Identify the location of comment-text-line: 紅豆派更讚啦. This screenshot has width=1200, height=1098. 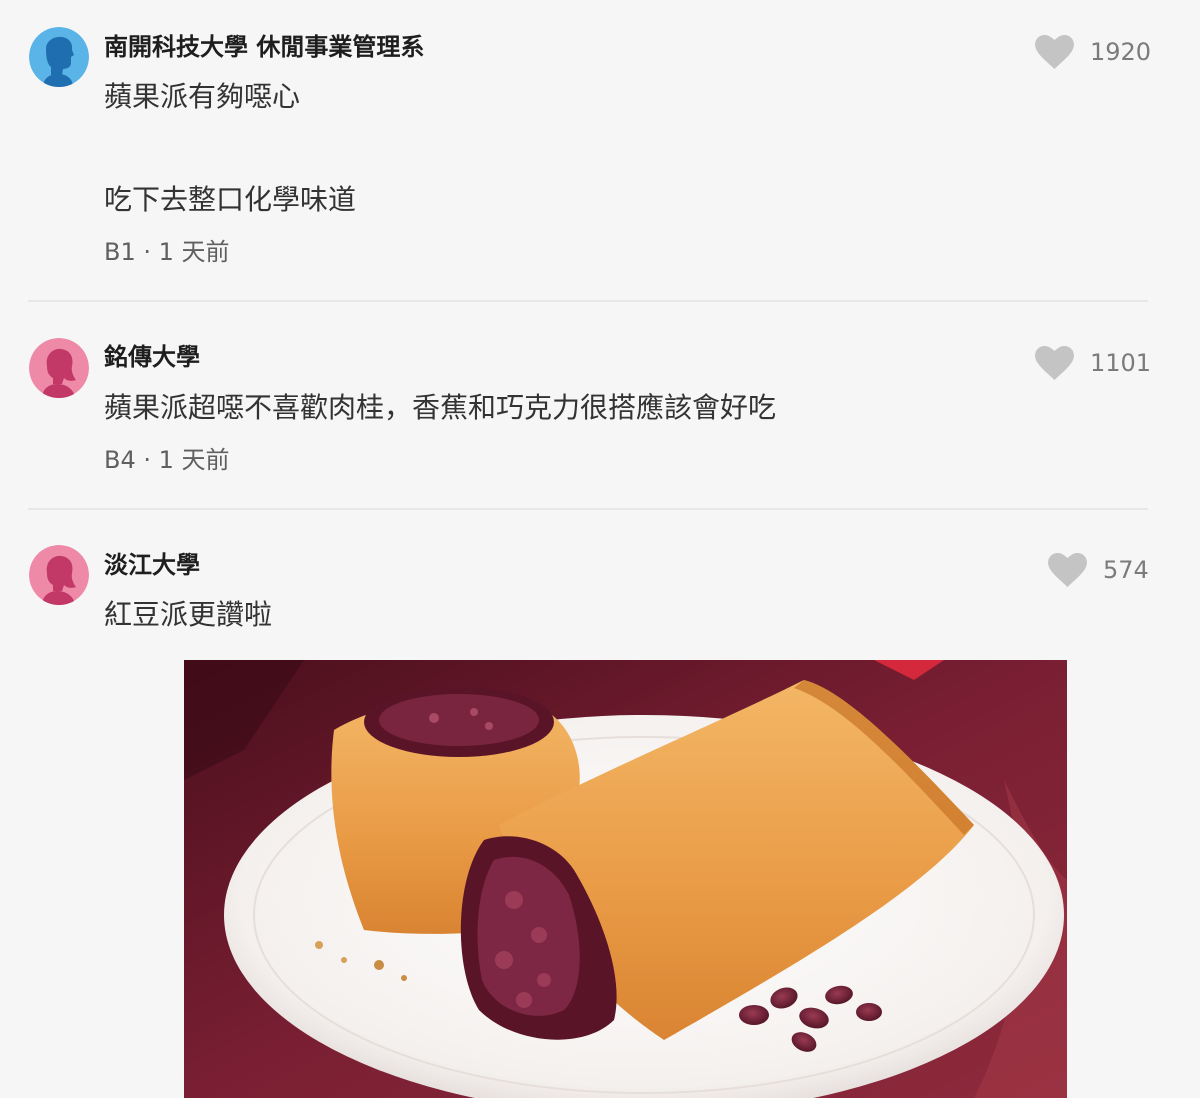
(188, 614).